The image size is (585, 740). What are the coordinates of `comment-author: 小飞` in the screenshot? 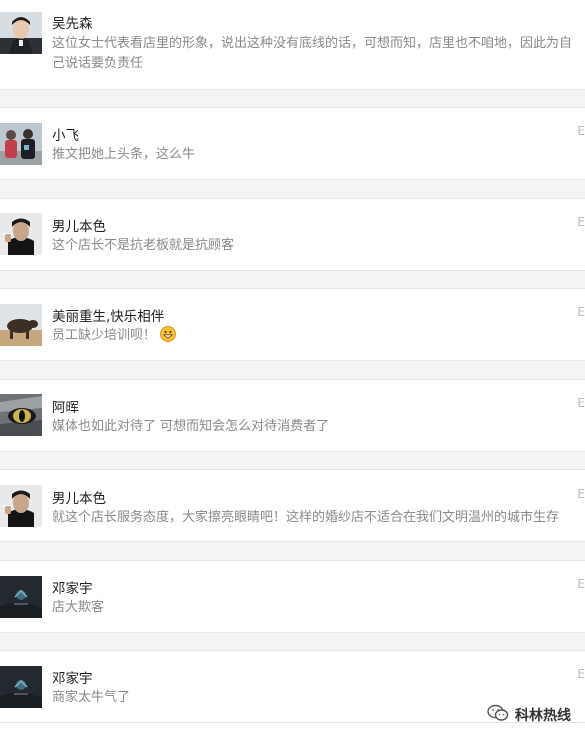 It's located at (65, 136).